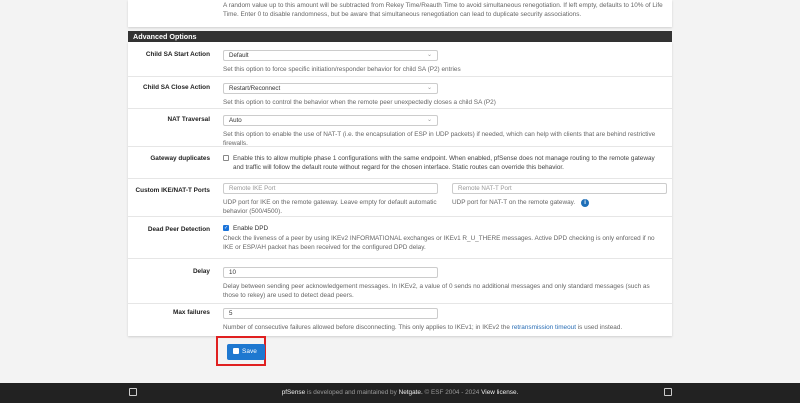 This screenshot has width=800, height=403. Describe the element at coordinates (330, 88) in the screenshot. I see `child-sa-close-select: Restart/Reconnect ⌄` at that location.